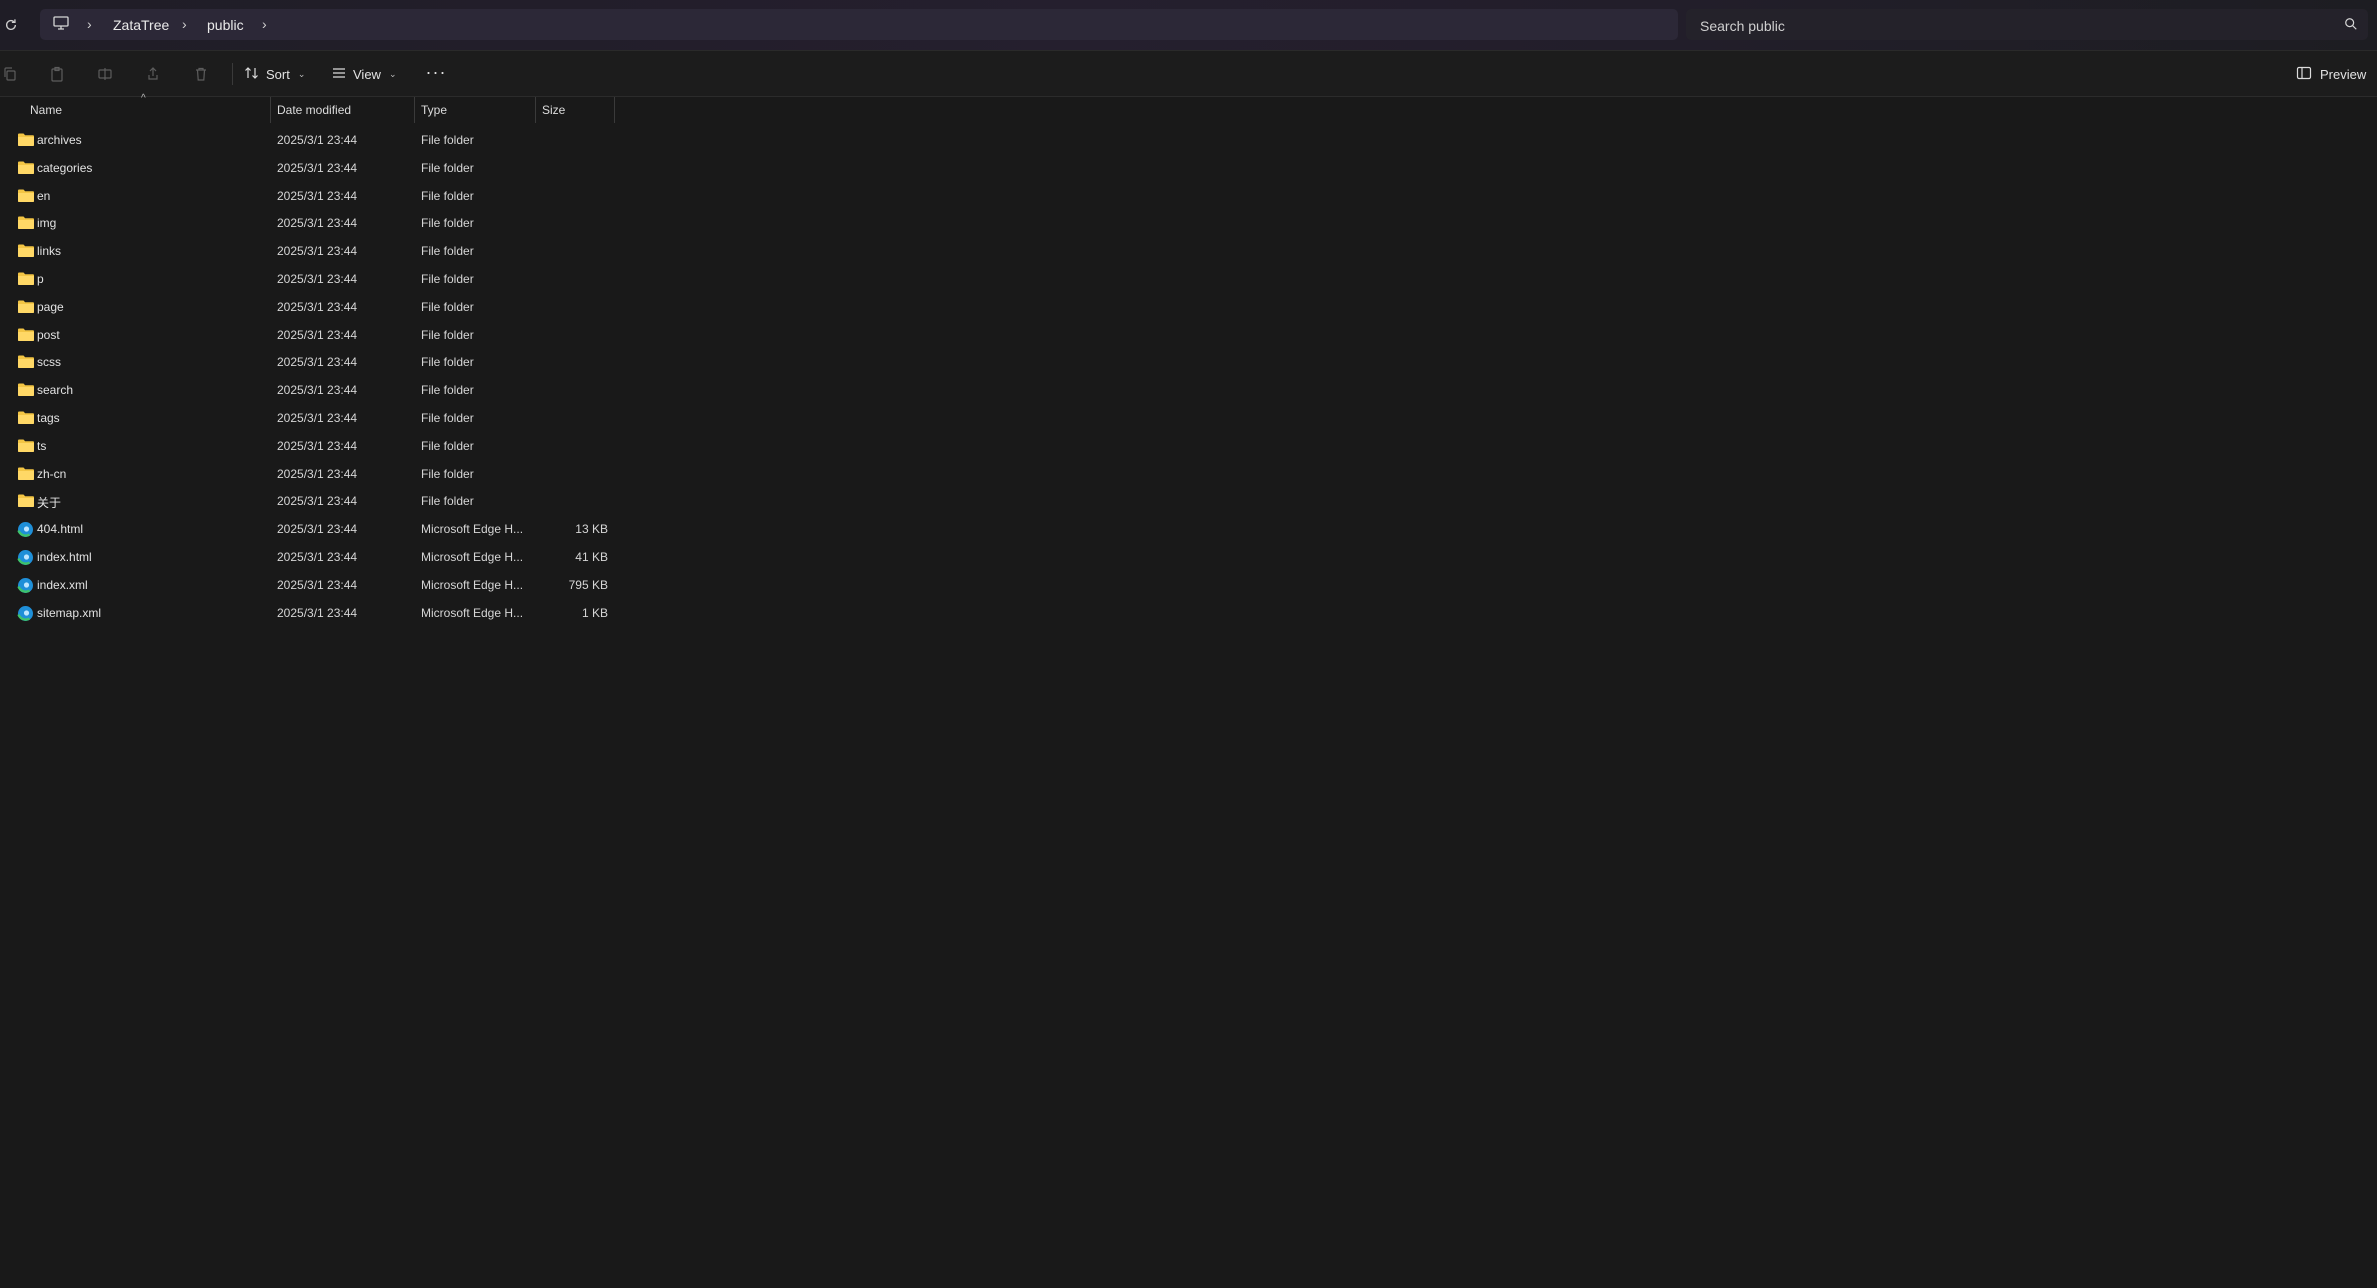 This screenshot has width=2377, height=1288. I want to click on file-row: tags 2025/3/1 23:44 File folder, so click(307, 418).